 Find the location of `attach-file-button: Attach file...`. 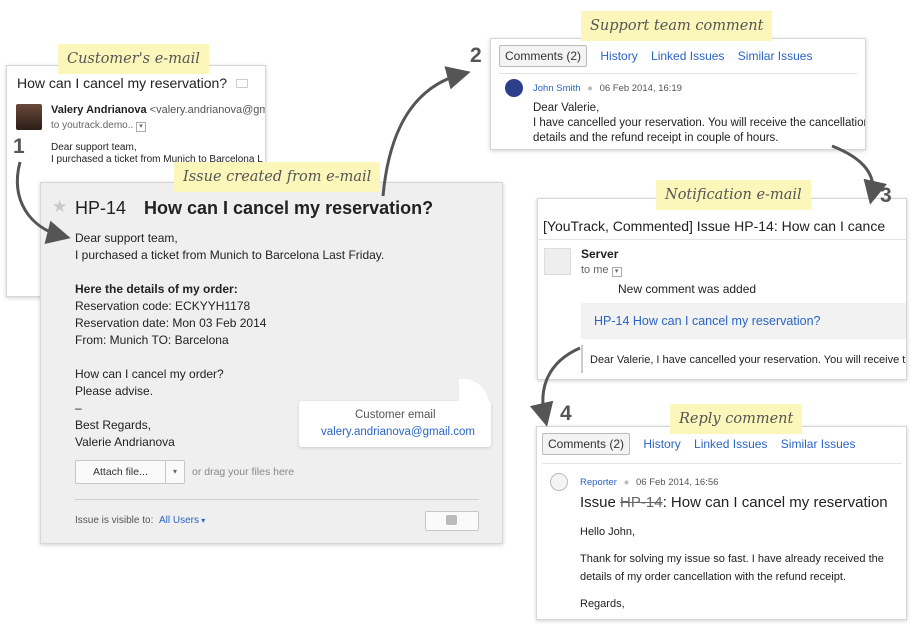

attach-file-button: Attach file... is located at coordinates (121, 472).